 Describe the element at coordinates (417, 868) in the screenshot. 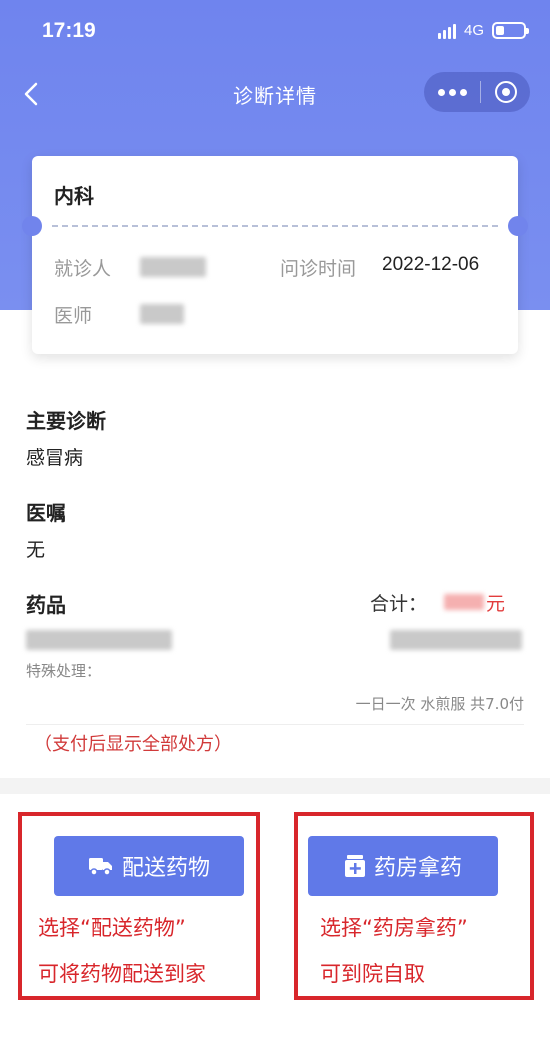

I see `pharmacy-button-label: 药房拿药` at that location.